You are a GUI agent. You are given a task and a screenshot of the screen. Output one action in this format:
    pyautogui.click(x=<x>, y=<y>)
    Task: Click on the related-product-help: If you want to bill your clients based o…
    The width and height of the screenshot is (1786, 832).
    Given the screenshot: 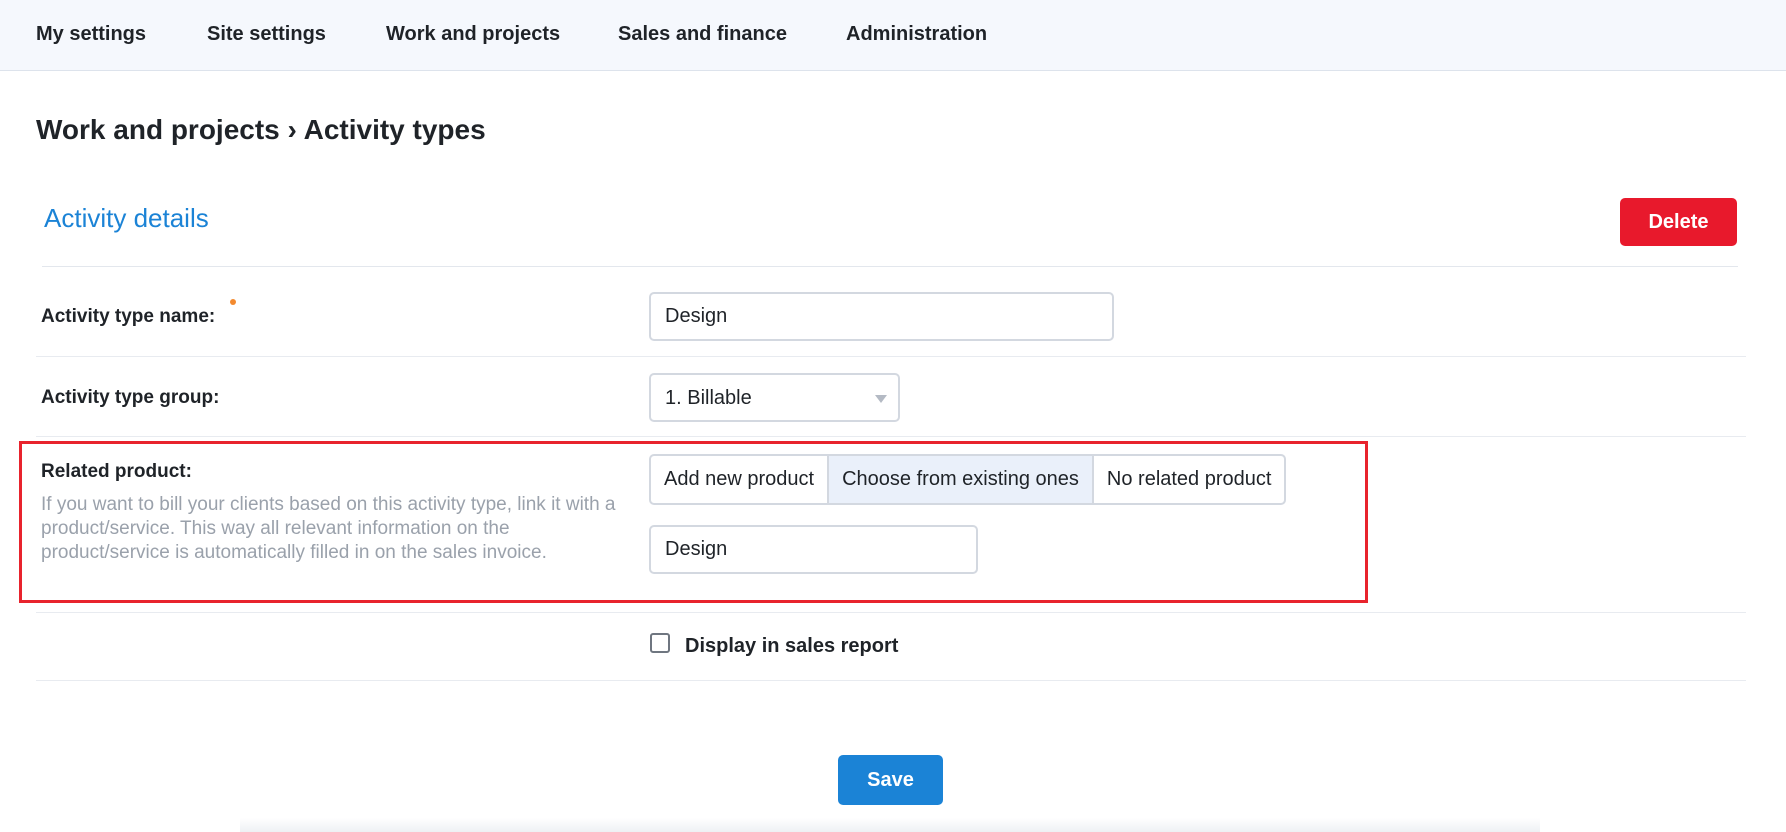 What is the action you would take?
    pyautogui.click(x=328, y=528)
    